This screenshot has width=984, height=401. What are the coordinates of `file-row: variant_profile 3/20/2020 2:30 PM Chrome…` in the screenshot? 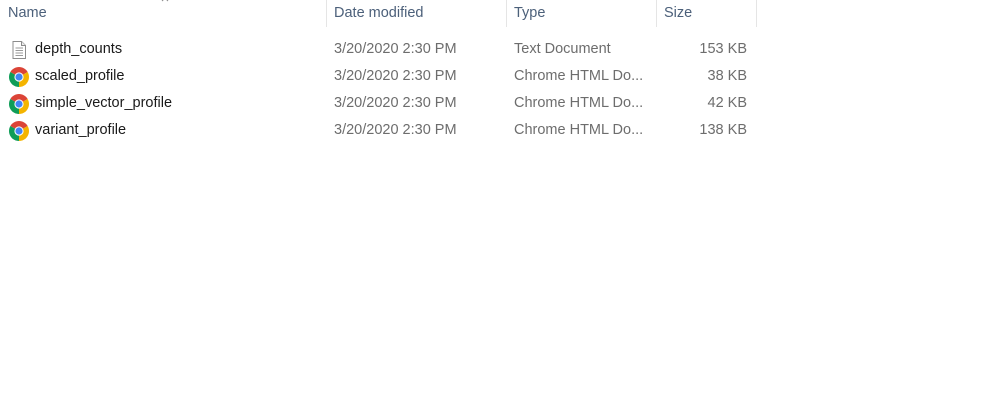 It's located at (378, 130).